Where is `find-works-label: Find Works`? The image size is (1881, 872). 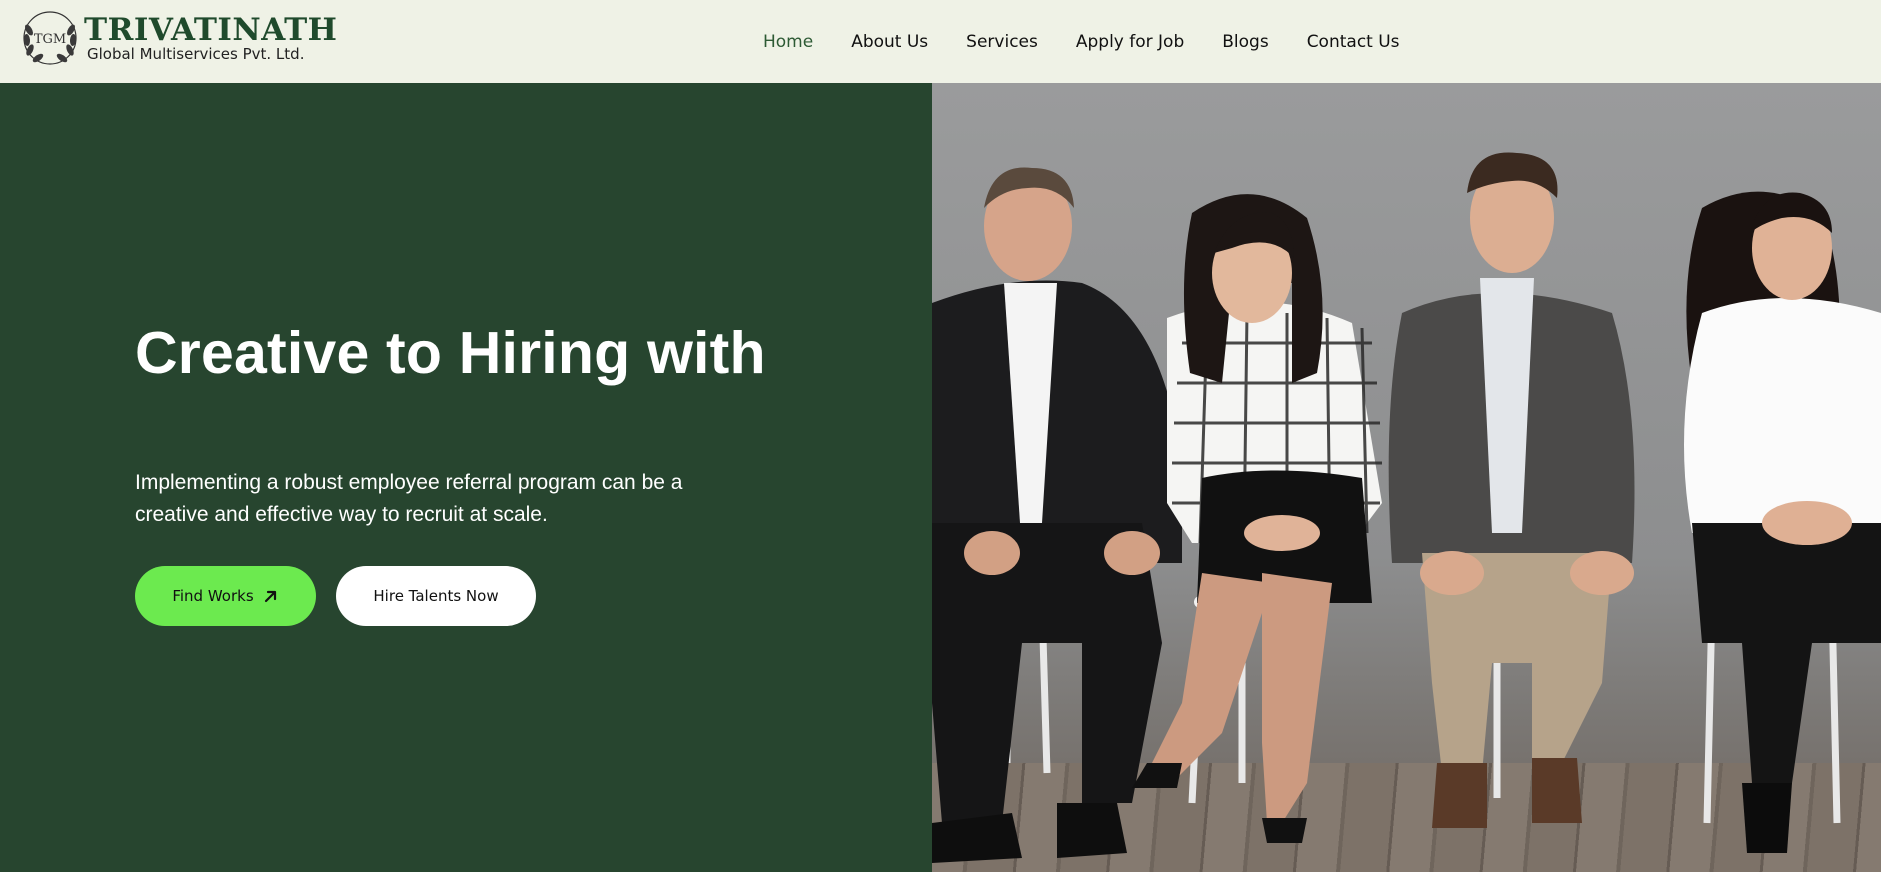 find-works-label: Find Works is located at coordinates (213, 596).